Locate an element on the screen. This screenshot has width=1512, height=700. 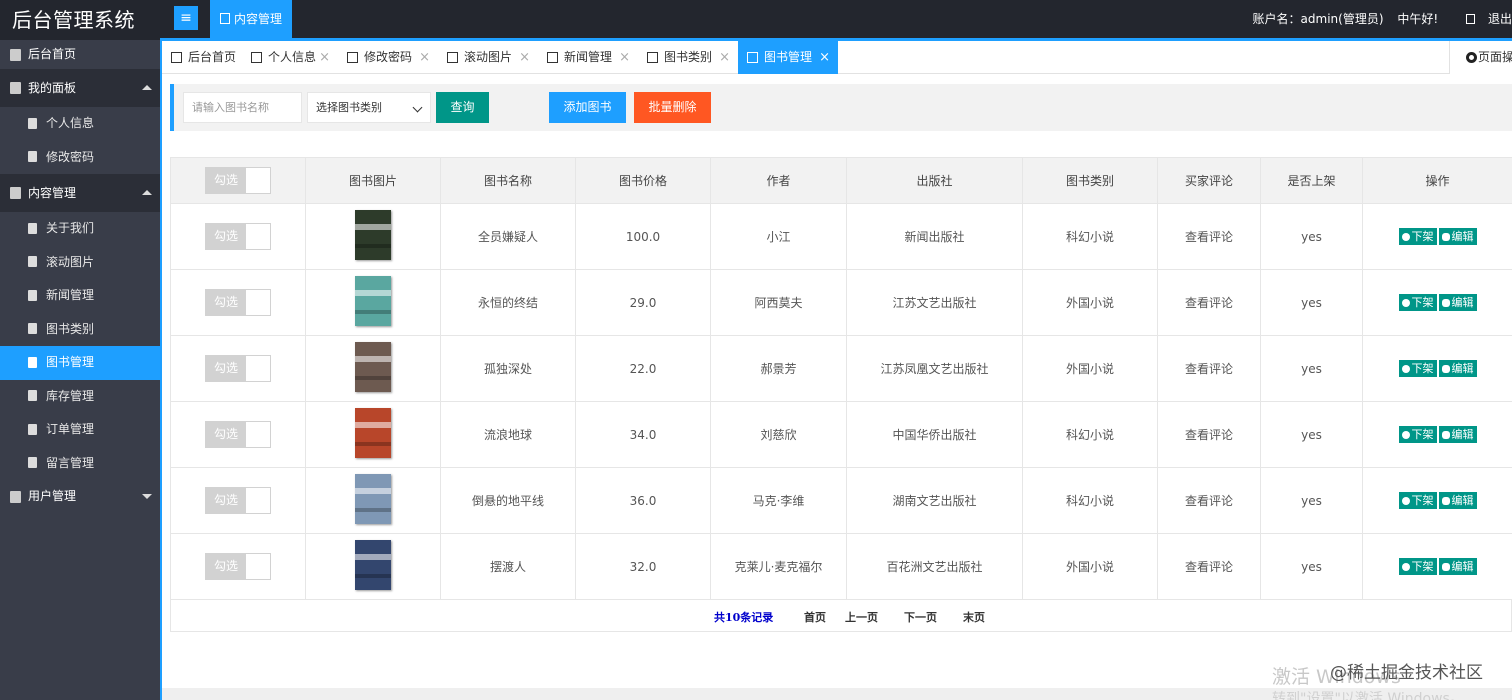
total-records: 共10条记录 is located at coordinates (744, 617).